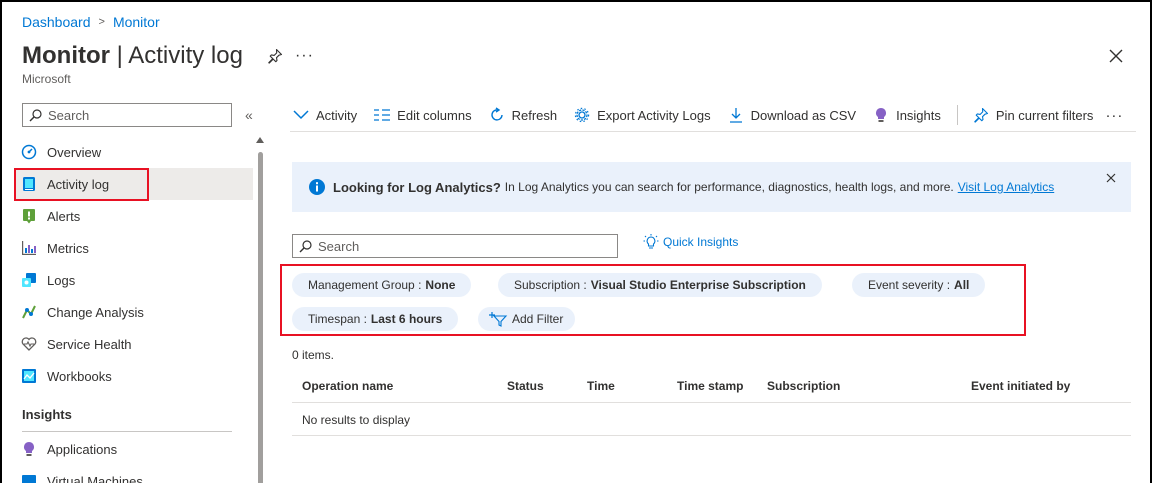  What do you see at coordinates (1116, 56) in the screenshot?
I see `close-icon` at bounding box center [1116, 56].